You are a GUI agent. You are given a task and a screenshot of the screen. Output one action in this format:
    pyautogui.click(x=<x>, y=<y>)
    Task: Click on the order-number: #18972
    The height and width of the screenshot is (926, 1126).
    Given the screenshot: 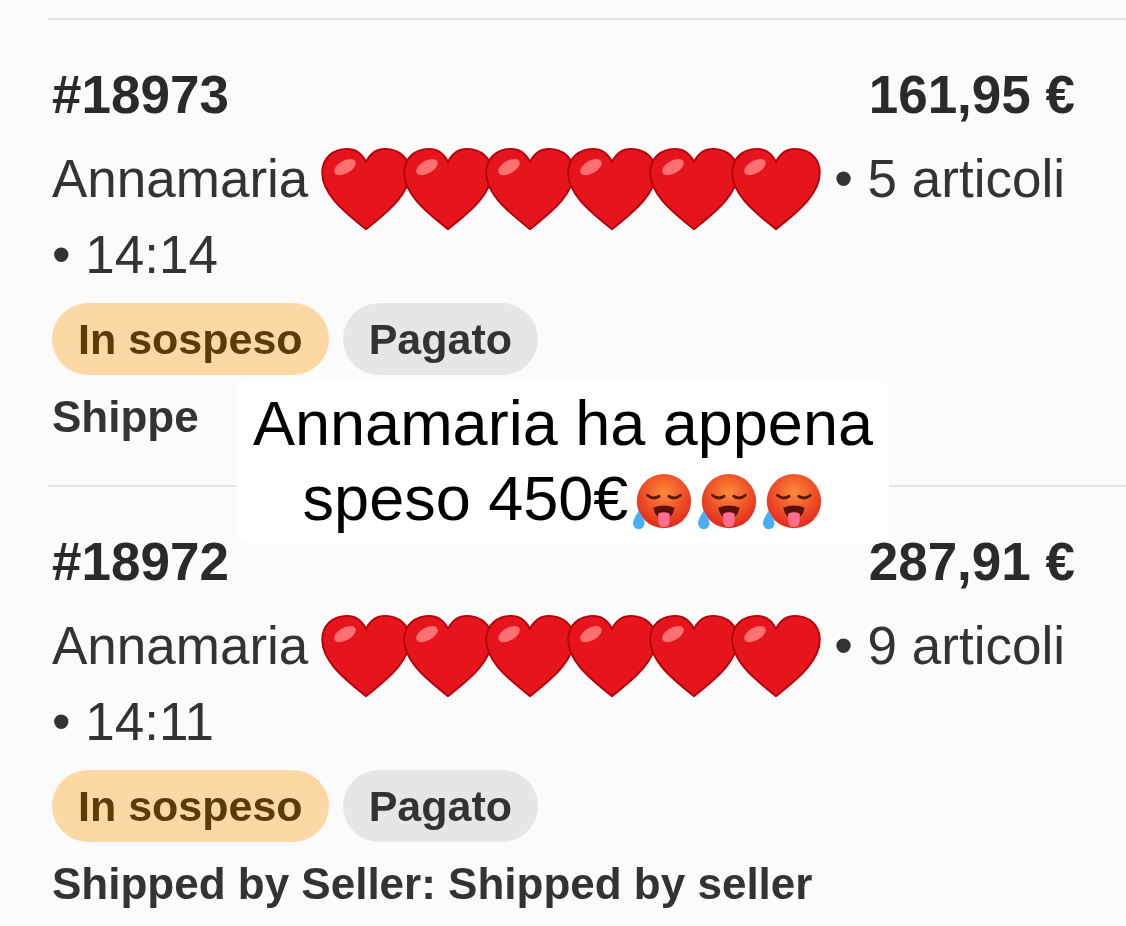 What is the action you would take?
    pyautogui.click(x=140, y=562)
    